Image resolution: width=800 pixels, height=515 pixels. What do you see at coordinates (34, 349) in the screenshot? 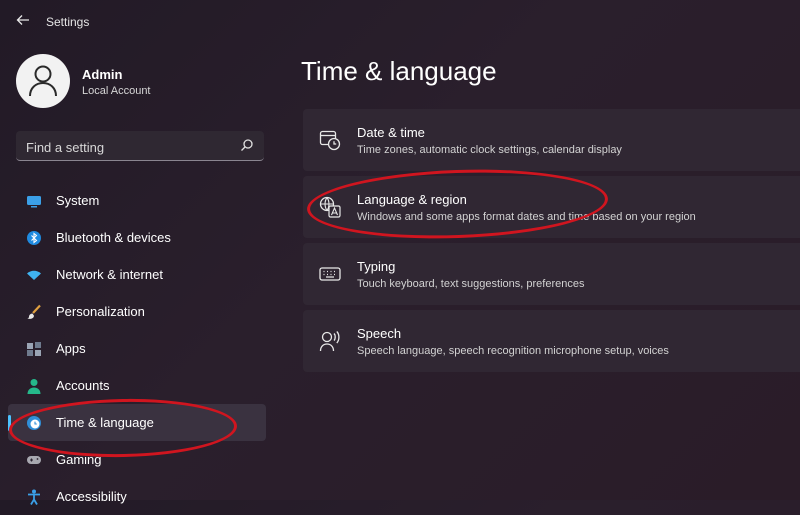
I see `apps-icon` at bounding box center [34, 349].